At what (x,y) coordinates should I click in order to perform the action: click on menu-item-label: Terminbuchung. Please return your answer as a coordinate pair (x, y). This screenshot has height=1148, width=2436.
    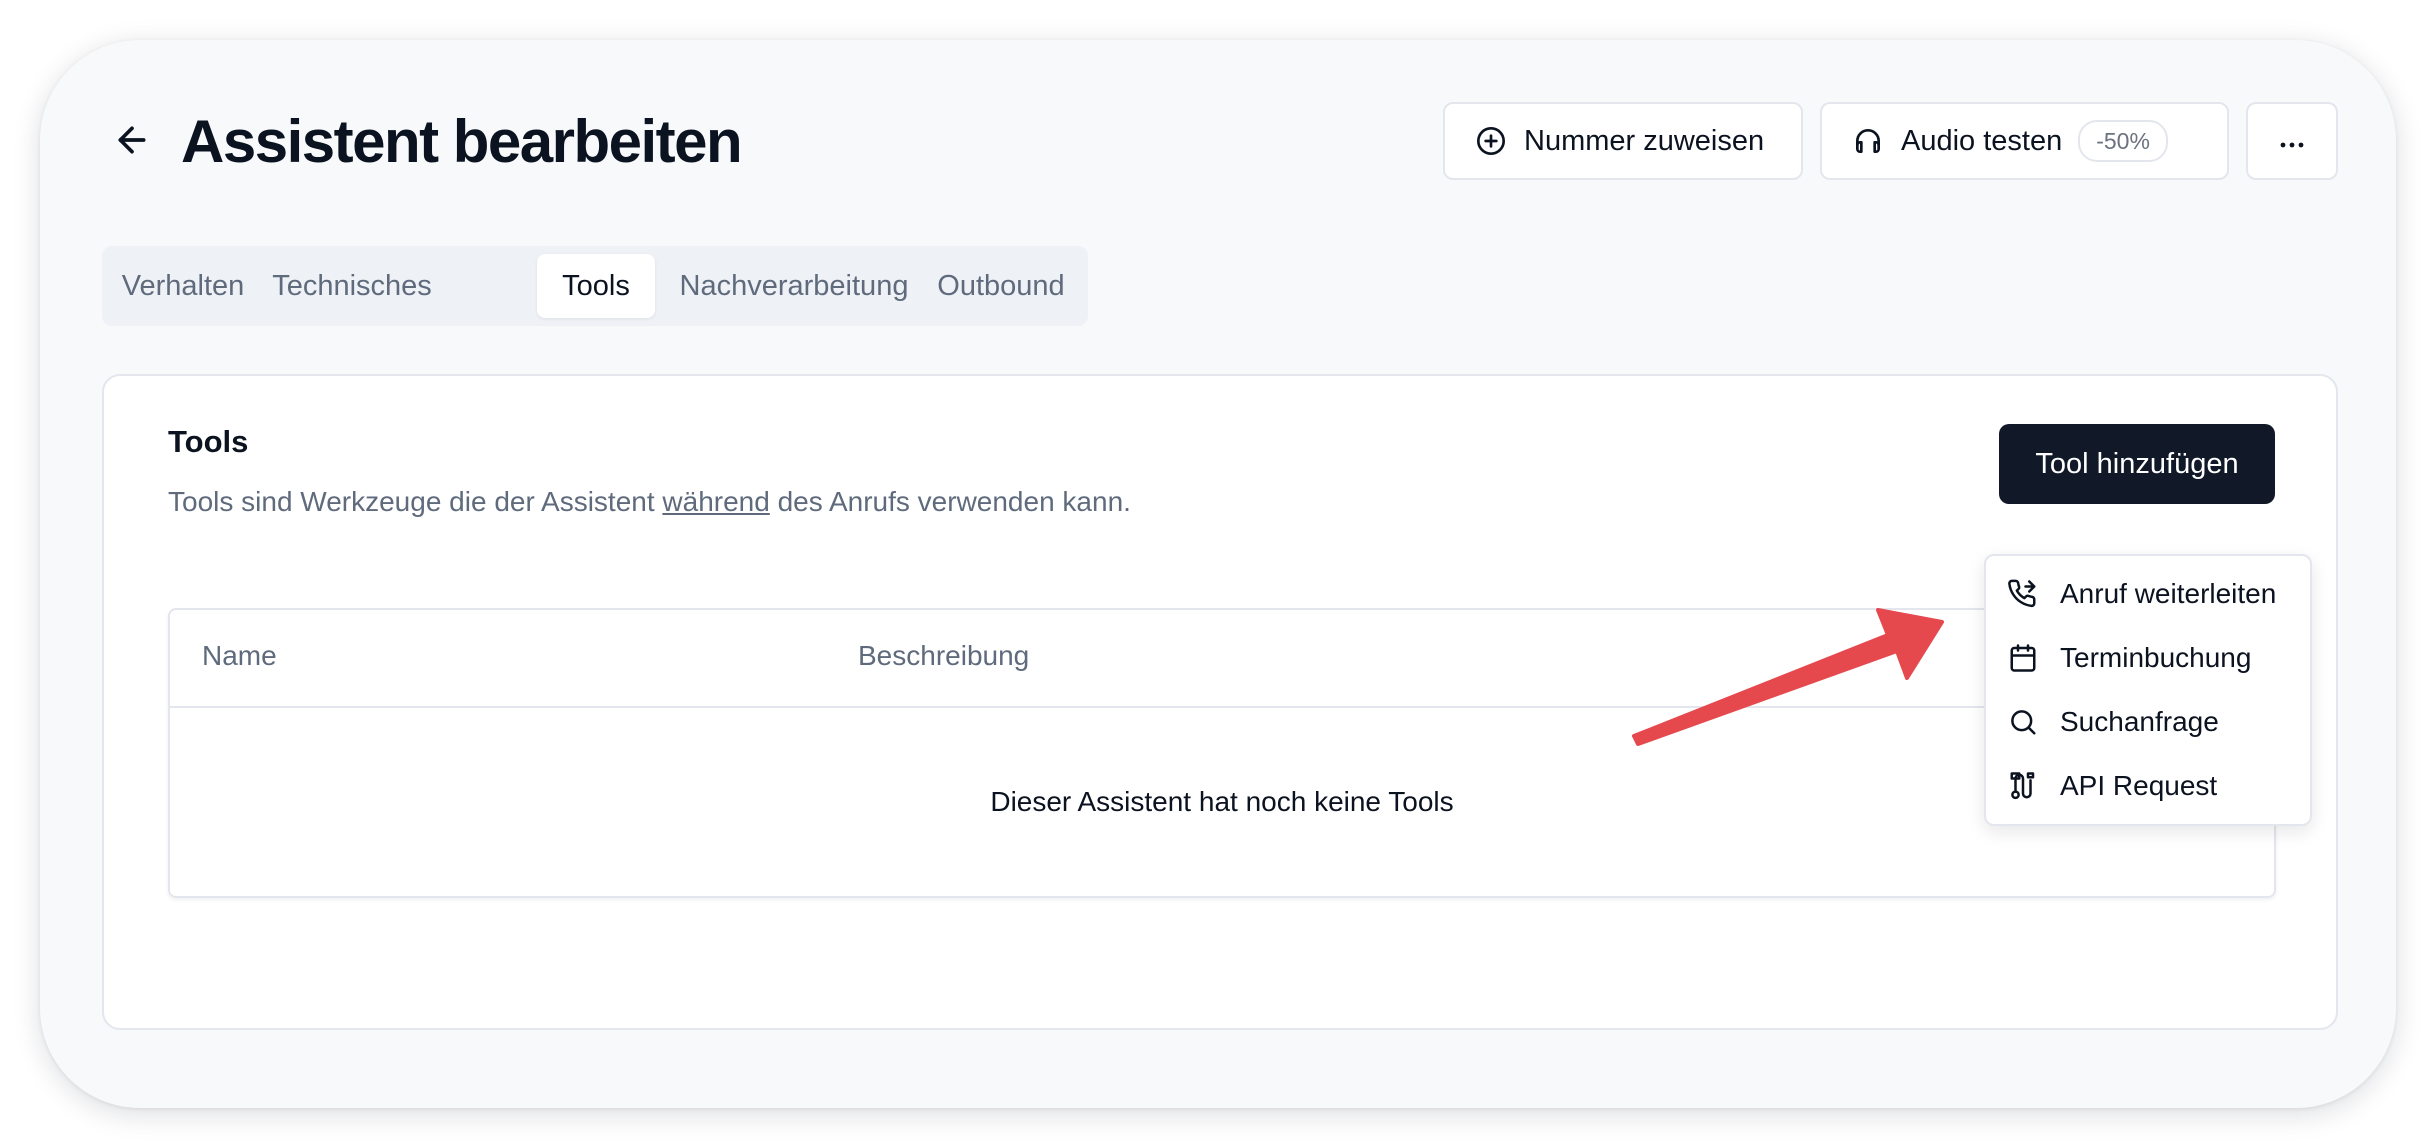
    Looking at the image, I should click on (2156, 657).